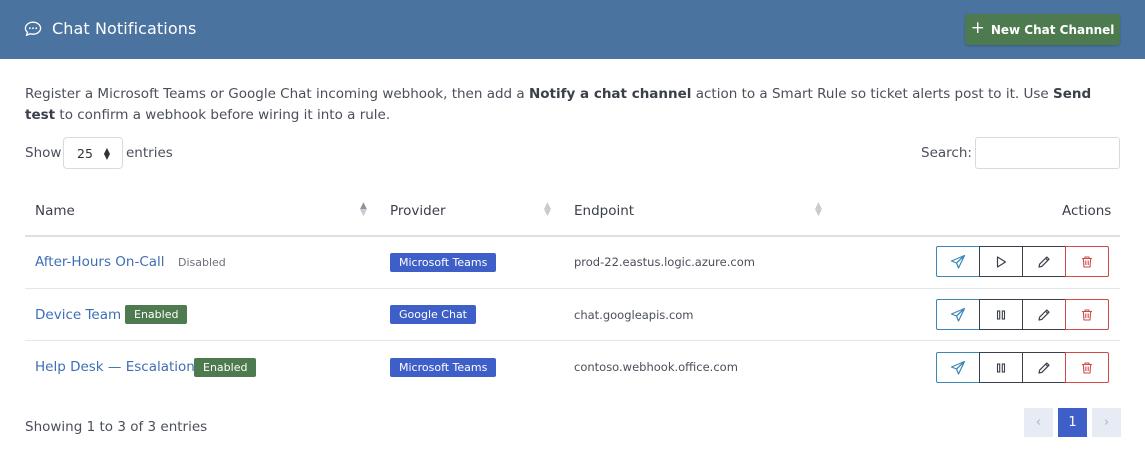  What do you see at coordinates (100, 262) in the screenshot?
I see `channel-name-link: After-Hours On-Call` at bounding box center [100, 262].